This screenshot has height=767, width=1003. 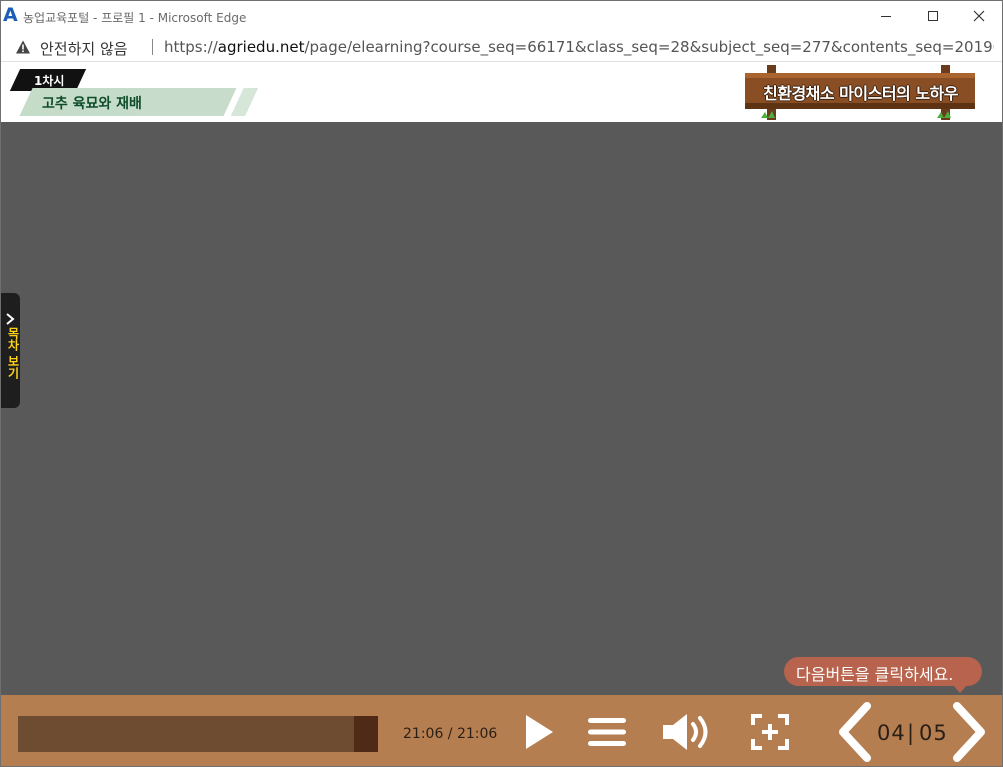 I want to click on play-button, so click(x=539, y=730).